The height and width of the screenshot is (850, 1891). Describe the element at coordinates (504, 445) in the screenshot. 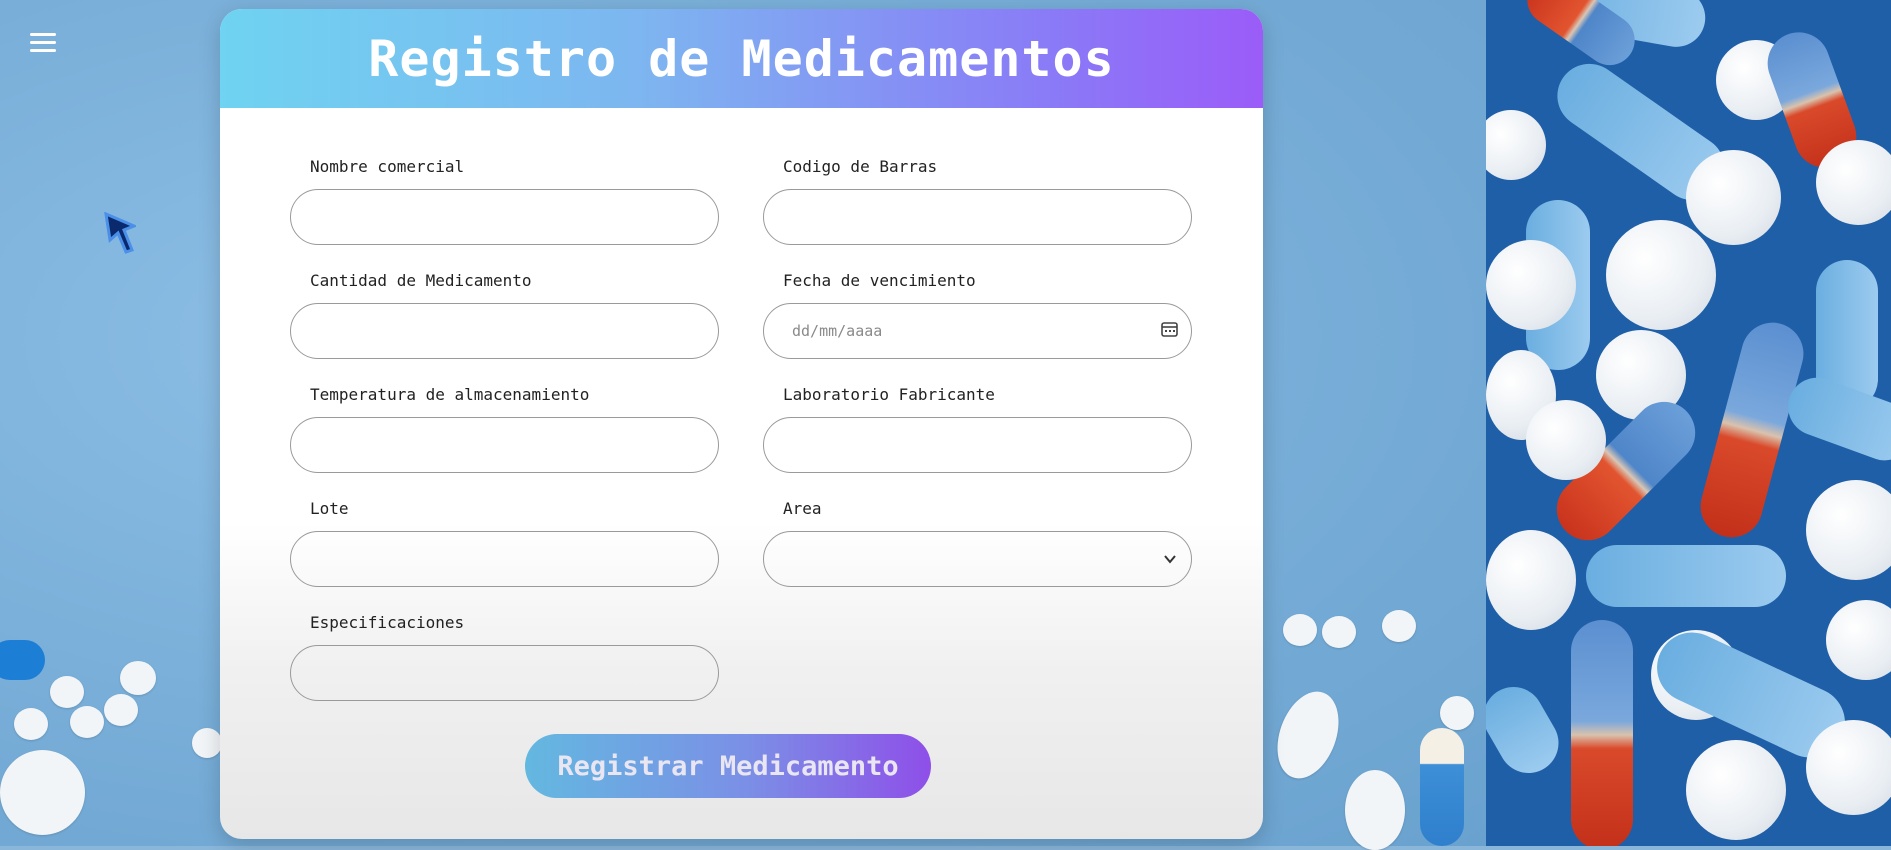

I see `temperatura-input` at that location.